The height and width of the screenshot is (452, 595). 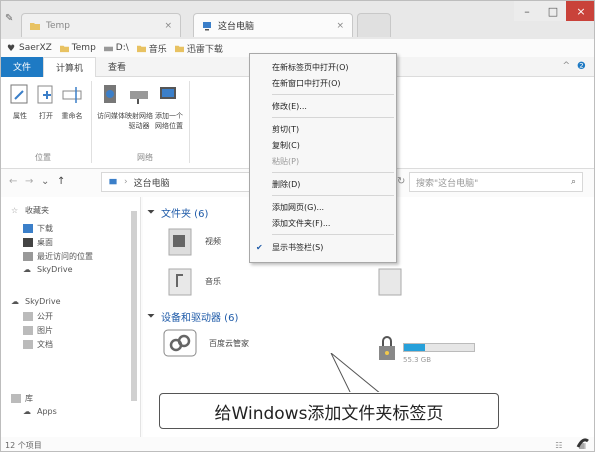 I want to click on details-view-icon: ☷, so click(x=558, y=445).